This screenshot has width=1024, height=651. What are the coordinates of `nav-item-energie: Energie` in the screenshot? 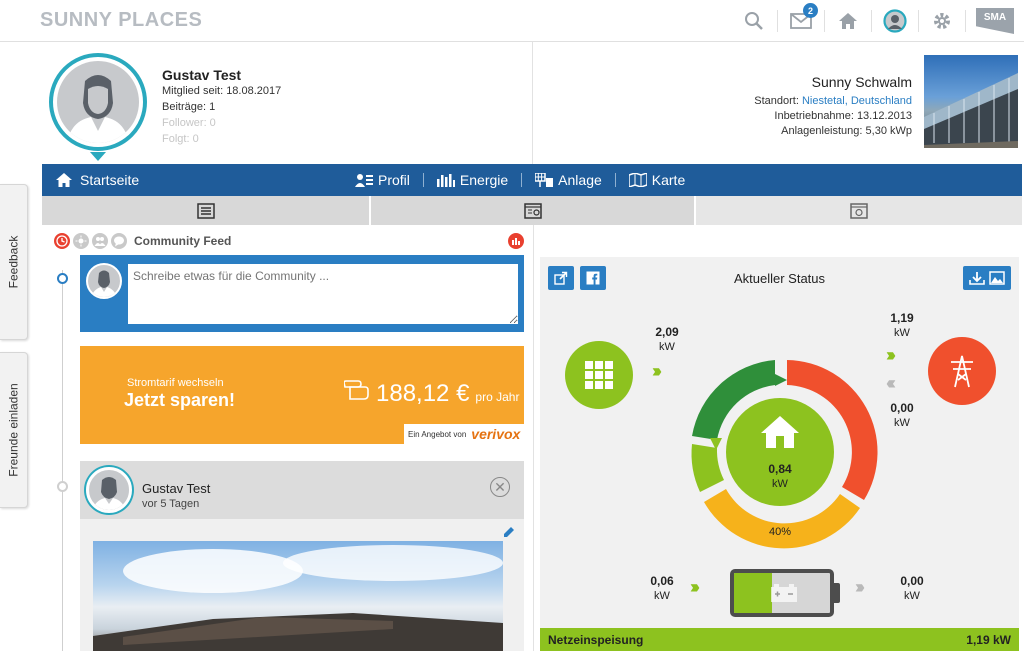 It's located at (472, 180).